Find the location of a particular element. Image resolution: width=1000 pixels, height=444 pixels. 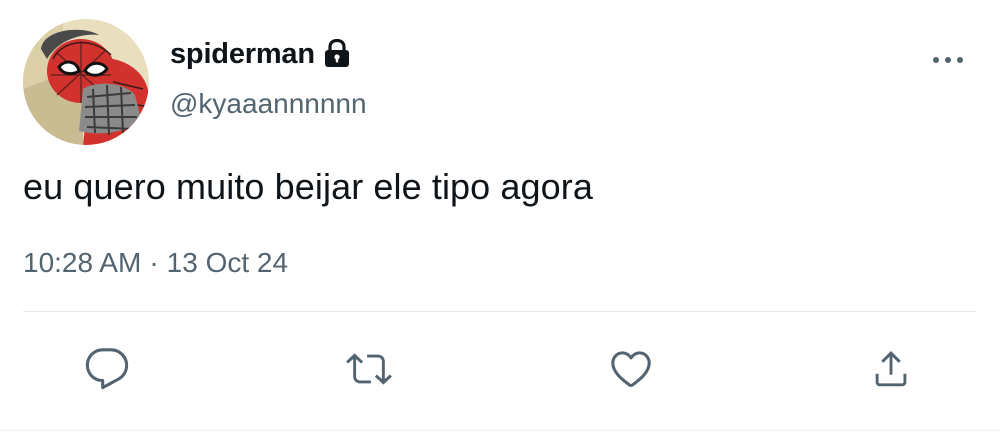

retweet-button is located at coordinates (369, 369).